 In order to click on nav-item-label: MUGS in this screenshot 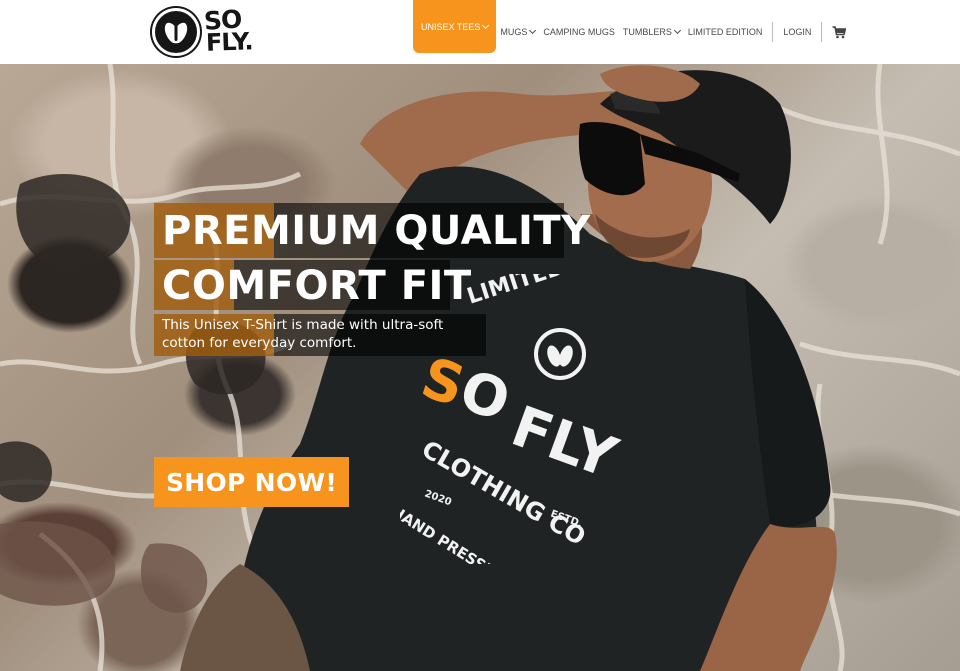, I will do `click(514, 32)`.